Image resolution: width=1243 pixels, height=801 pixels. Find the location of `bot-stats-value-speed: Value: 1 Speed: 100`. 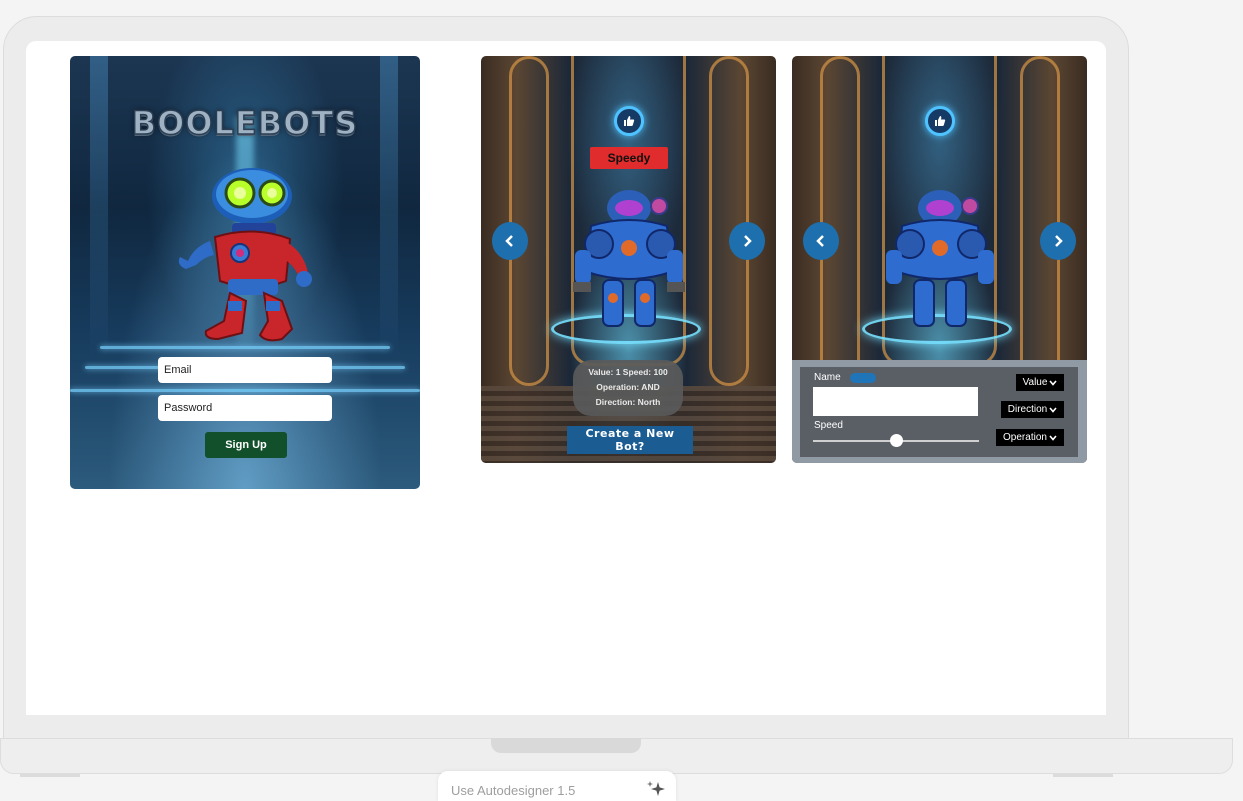

bot-stats-value-speed: Value: 1 Speed: 100 is located at coordinates (628, 372).